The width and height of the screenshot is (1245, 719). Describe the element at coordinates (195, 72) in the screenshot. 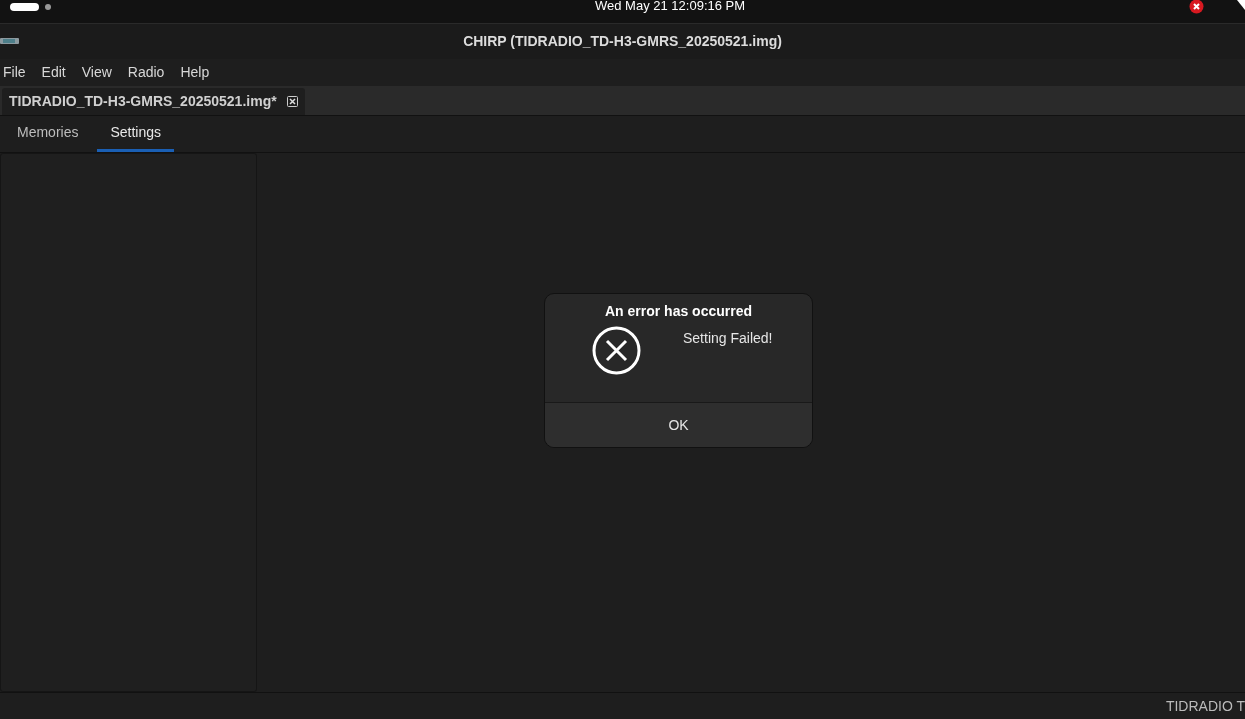

I see `menu-item: Help` at that location.